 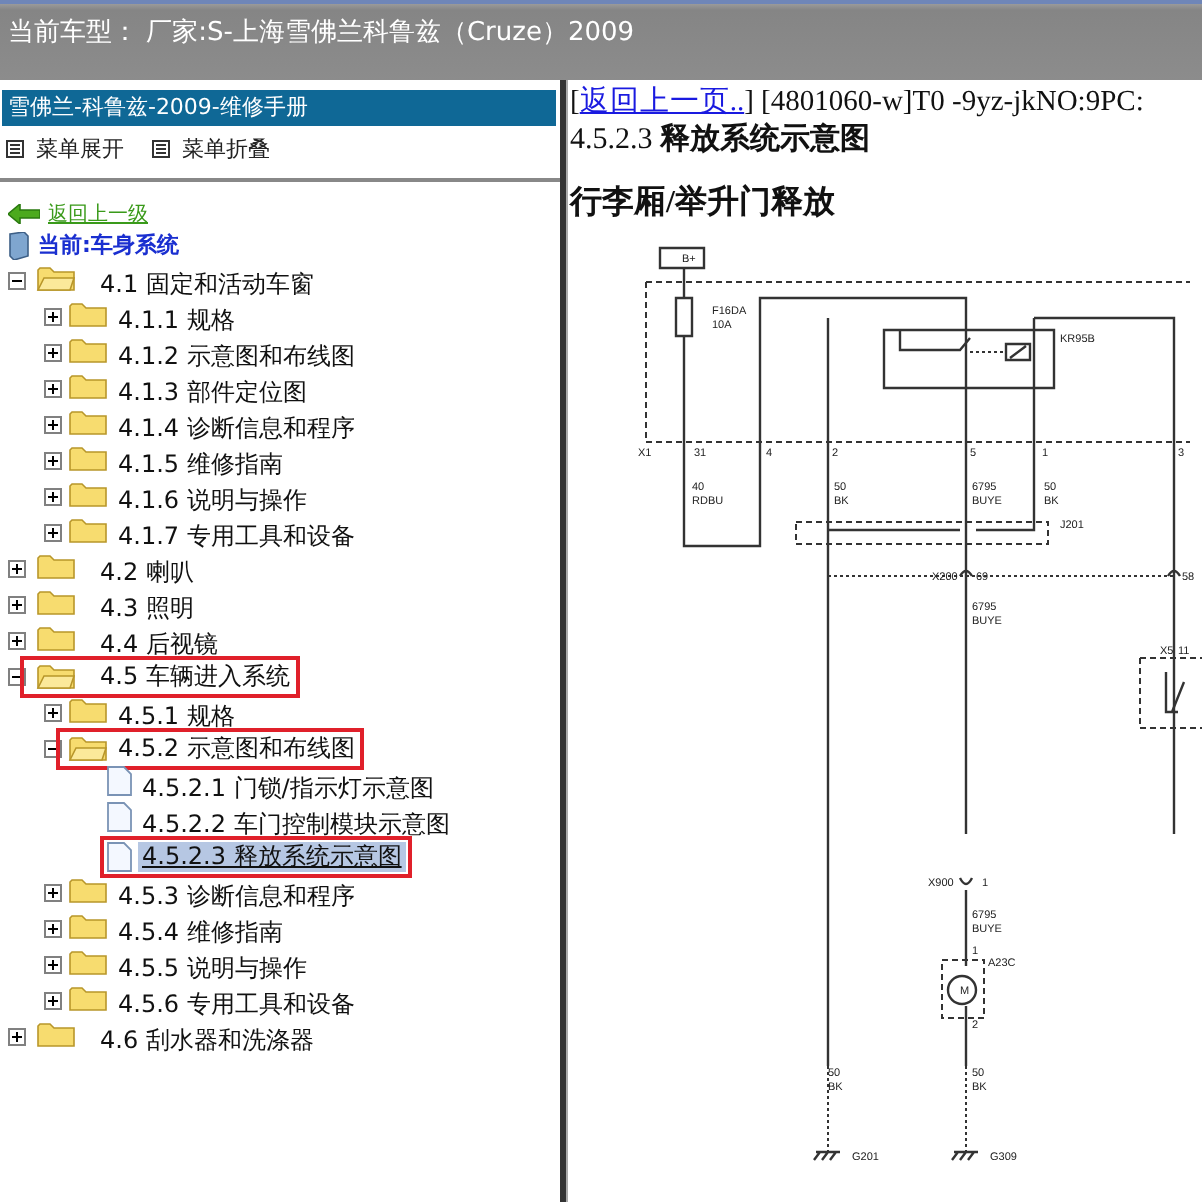 I want to click on current-section-label: 当前:车身系统, so click(x=108, y=245).